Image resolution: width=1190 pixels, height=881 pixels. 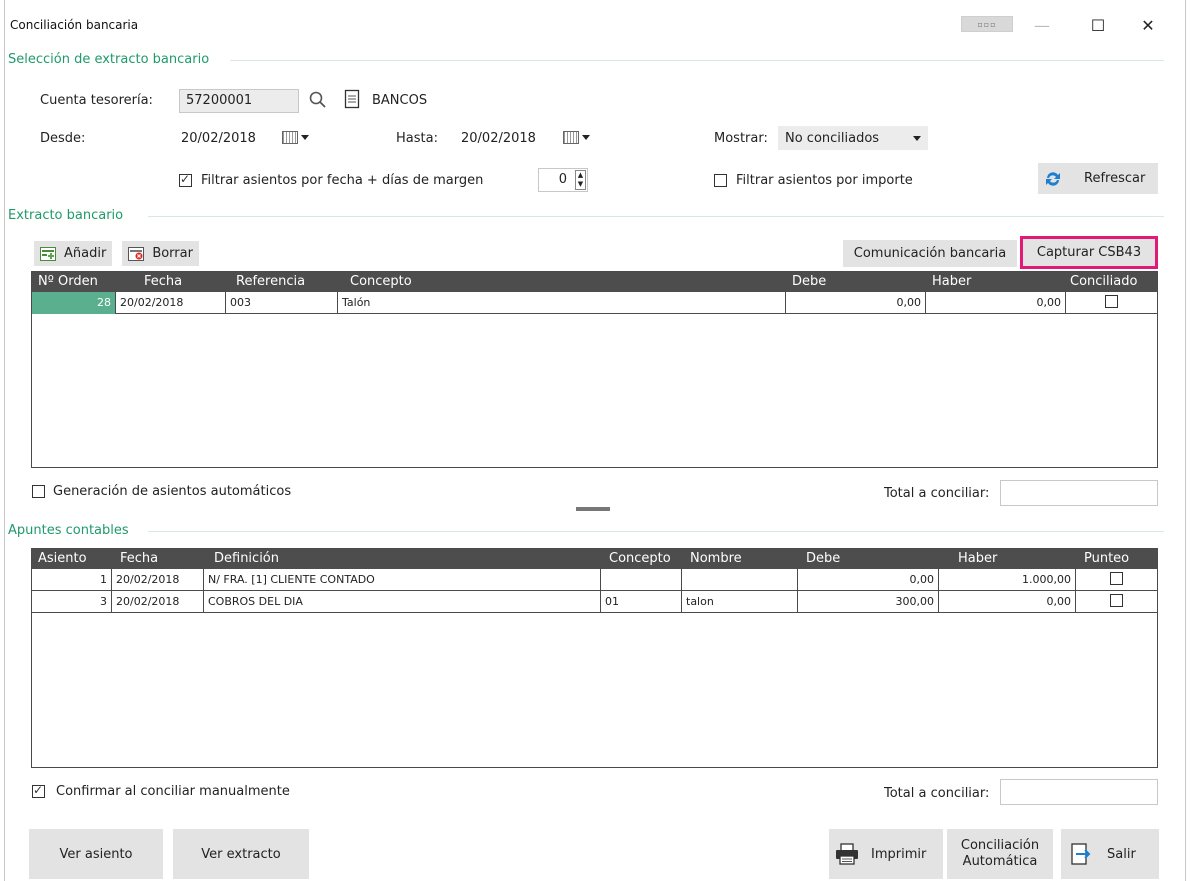 What do you see at coordinates (85, 253) in the screenshot?
I see `add-label: Añadir` at bounding box center [85, 253].